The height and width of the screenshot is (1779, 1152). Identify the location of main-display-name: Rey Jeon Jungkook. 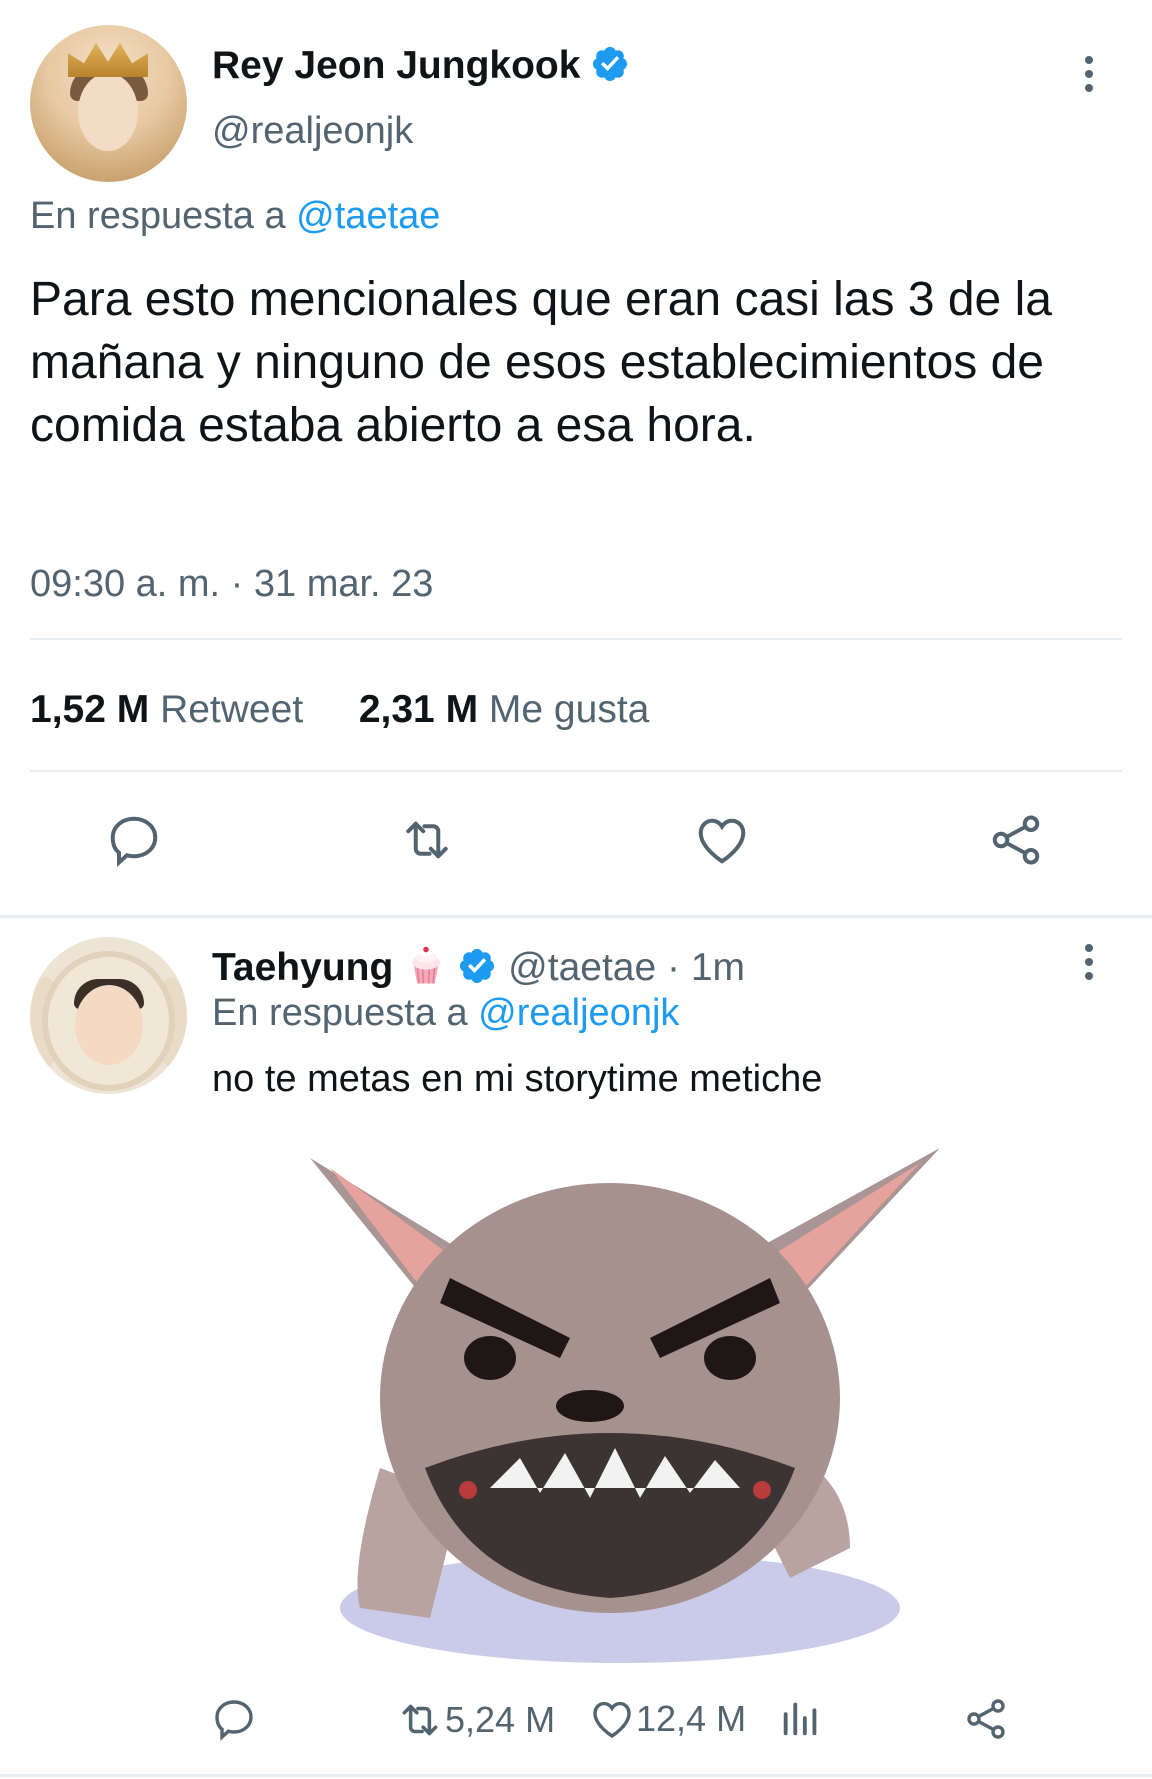
(421, 66).